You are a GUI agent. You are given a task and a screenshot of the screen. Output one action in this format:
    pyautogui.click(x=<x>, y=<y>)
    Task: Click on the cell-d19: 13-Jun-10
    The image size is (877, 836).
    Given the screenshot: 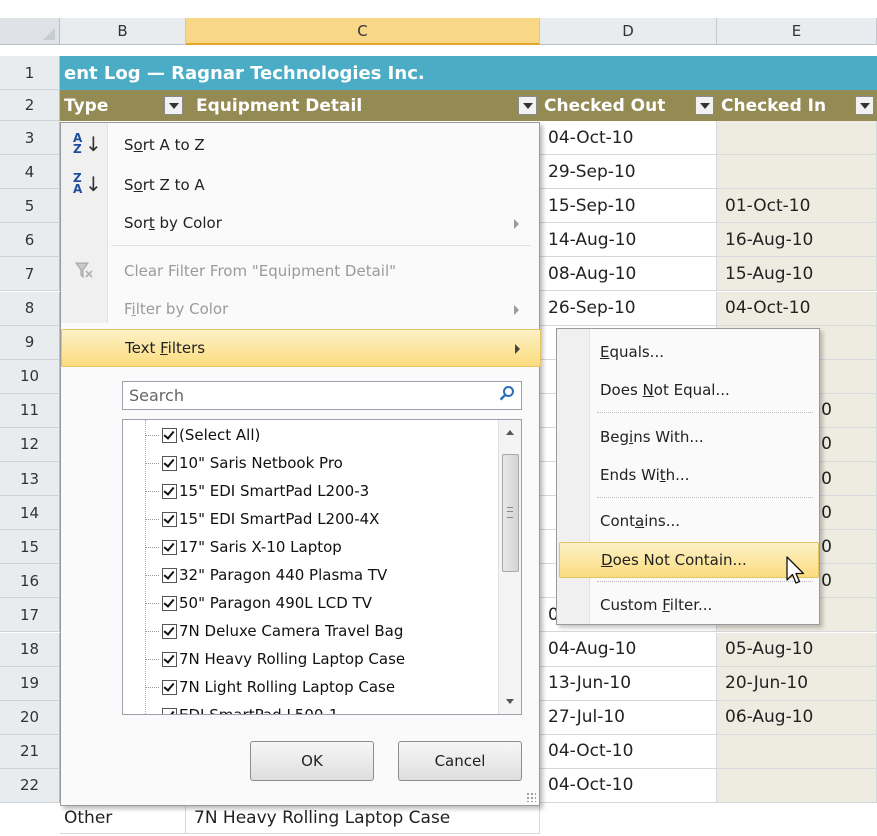 What is the action you would take?
    pyautogui.click(x=628, y=683)
    